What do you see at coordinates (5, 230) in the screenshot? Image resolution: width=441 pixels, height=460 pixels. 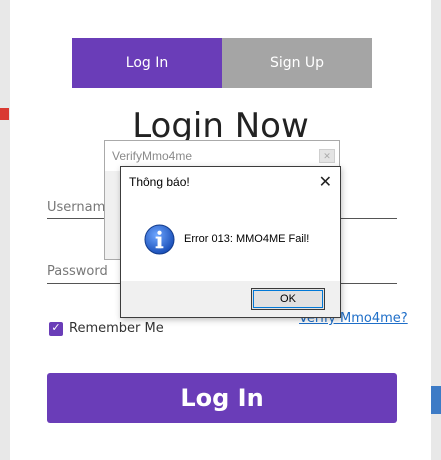 I see `background-window-edge-left` at bounding box center [5, 230].